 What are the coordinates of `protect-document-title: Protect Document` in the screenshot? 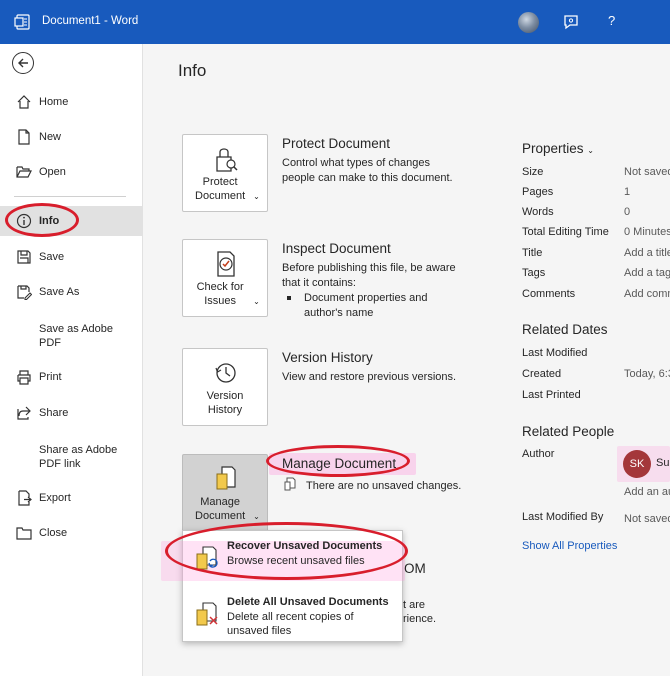 It's located at (336, 143).